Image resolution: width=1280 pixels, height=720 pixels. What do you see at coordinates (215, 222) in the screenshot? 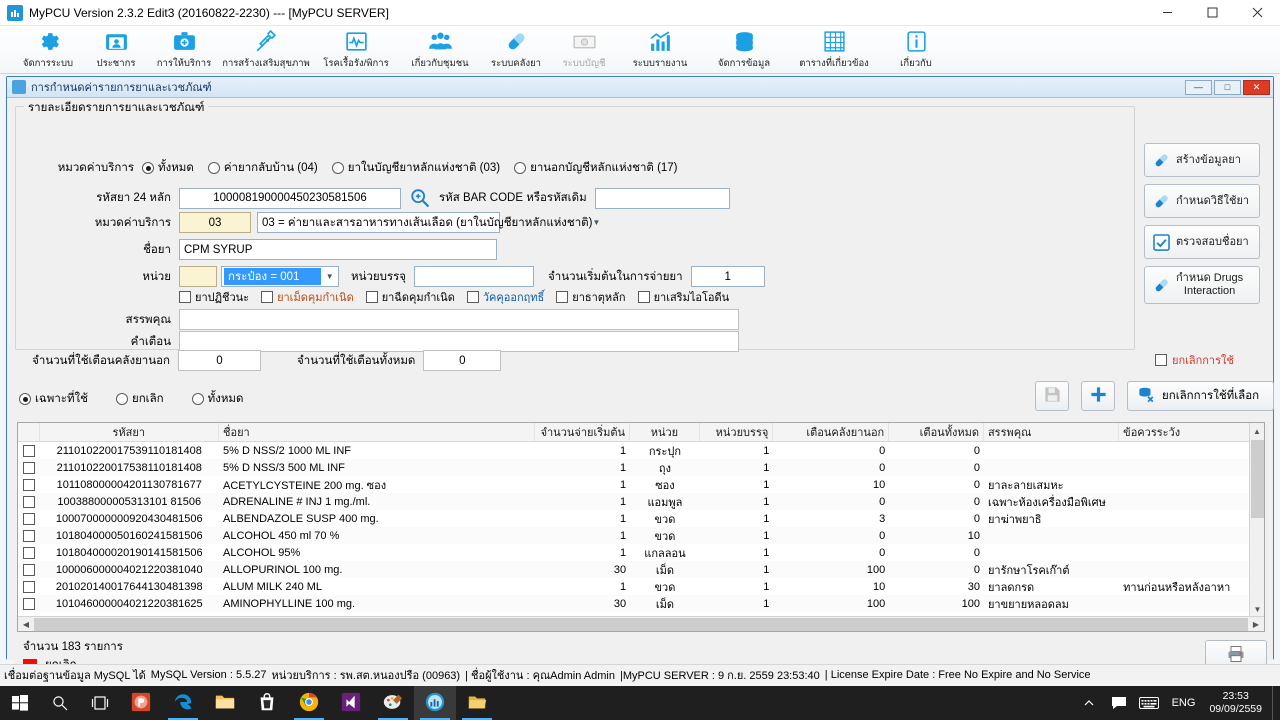
I see `service-category-code: 03` at bounding box center [215, 222].